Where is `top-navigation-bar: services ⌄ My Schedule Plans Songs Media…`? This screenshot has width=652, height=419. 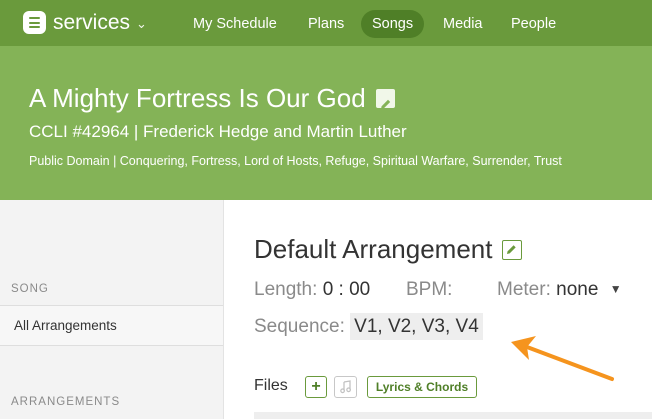
top-navigation-bar: services ⌄ My Schedule Plans Songs Media… is located at coordinates (326, 23).